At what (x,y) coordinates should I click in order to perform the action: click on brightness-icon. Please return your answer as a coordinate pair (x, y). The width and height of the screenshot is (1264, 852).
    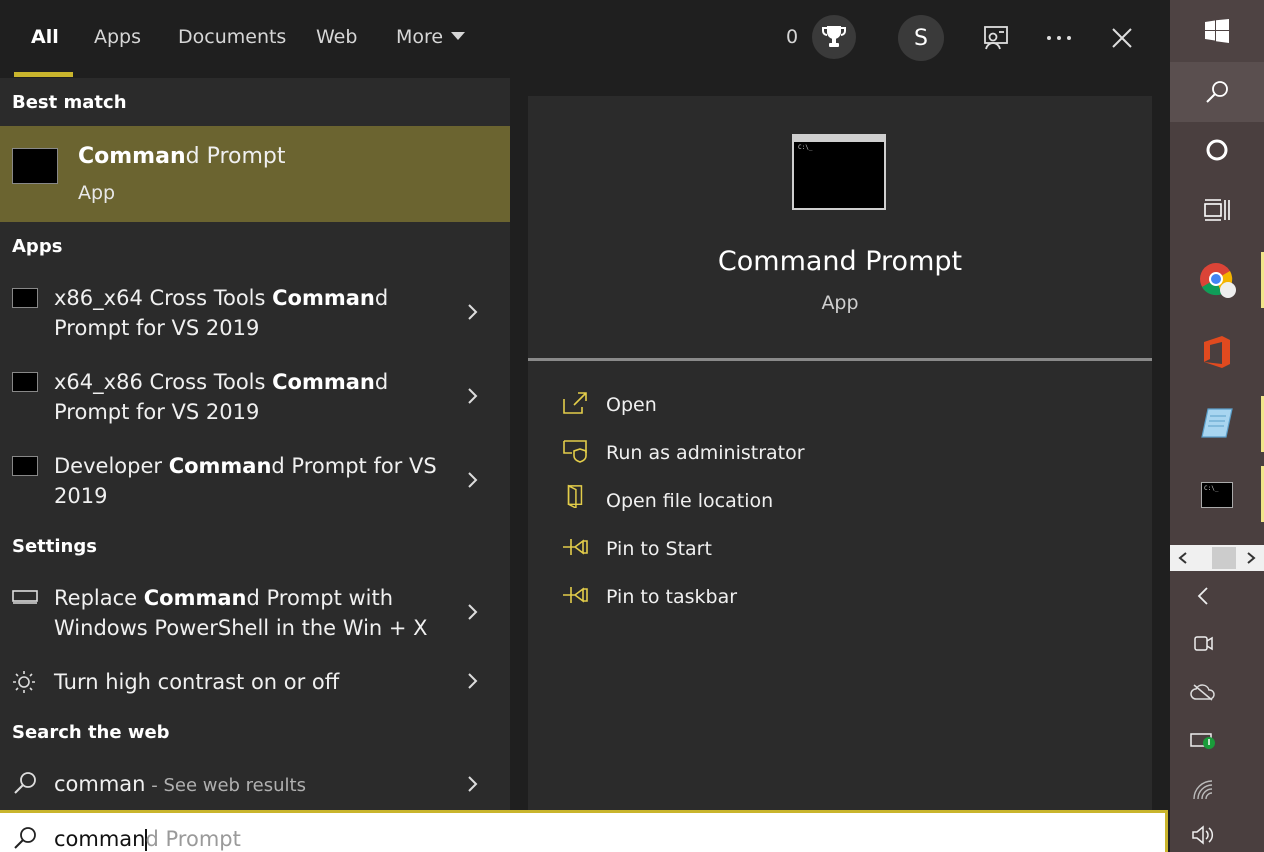
    Looking at the image, I should click on (24, 682).